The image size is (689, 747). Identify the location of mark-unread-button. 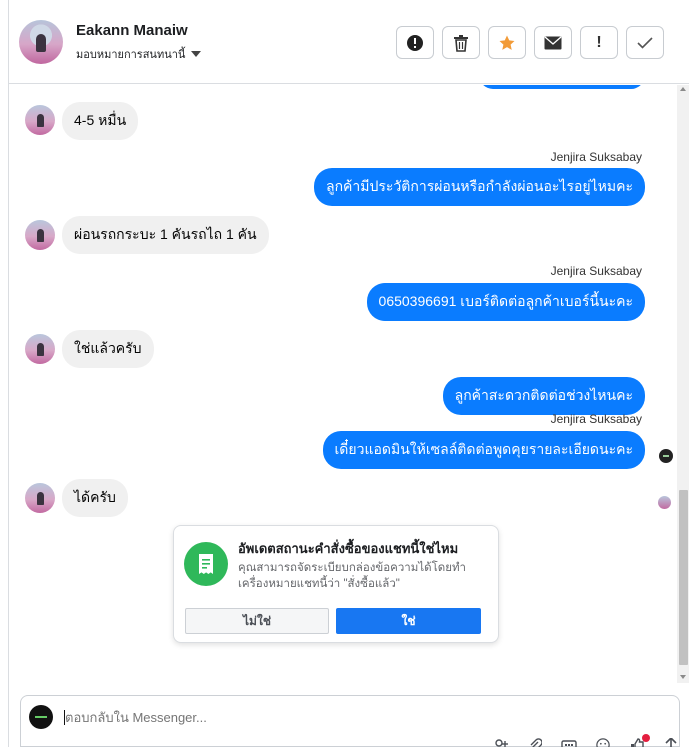
(553, 42).